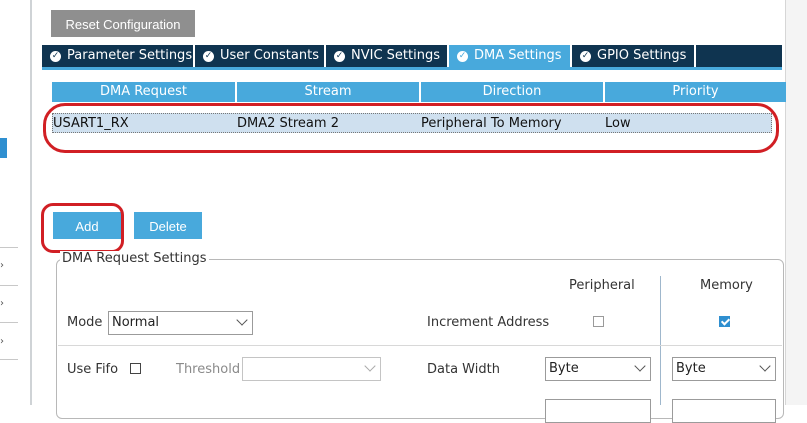  Describe the element at coordinates (136, 322) in the screenshot. I see `mode-select-value: Normal` at that location.